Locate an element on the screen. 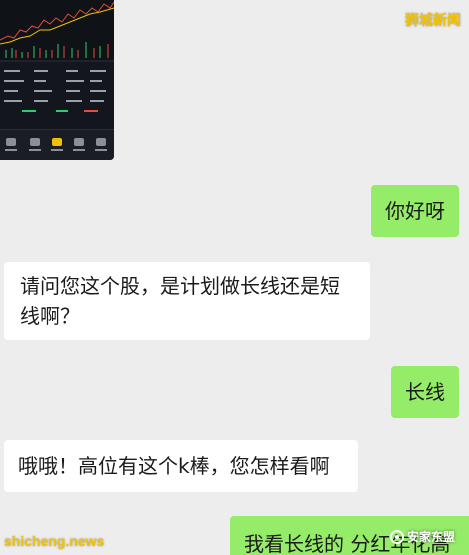 The height and width of the screenshot is (555, 469). wechat-channel-icon is located at coordinates (396, 536).